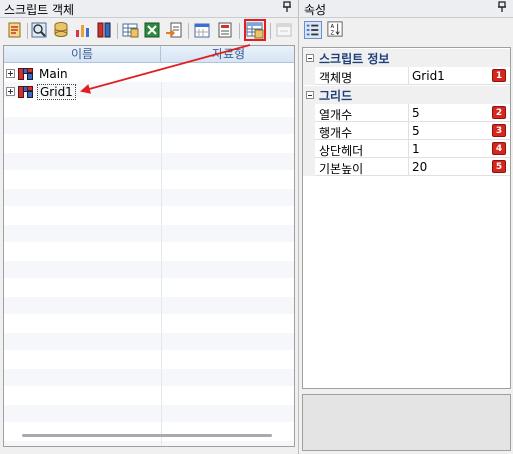 This screenshot has width=513, height=454. What do you see at coordinates (39, 30) in the screenshot?
I see `form-icon` at bounding box center [39, 30].